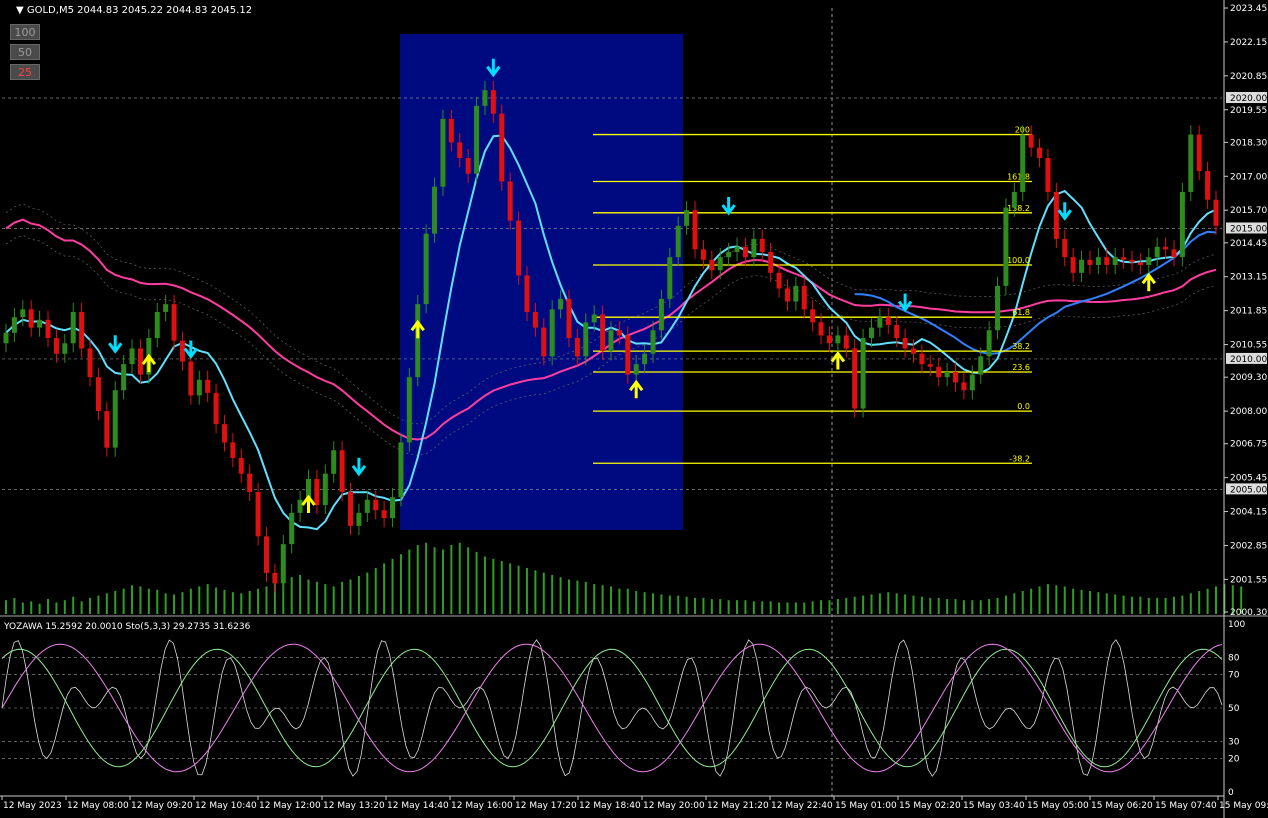 The width and height of the screenshot is (1268, 818). I want to click on price-tick-label-4: 2018.30, so click(1248, 143).